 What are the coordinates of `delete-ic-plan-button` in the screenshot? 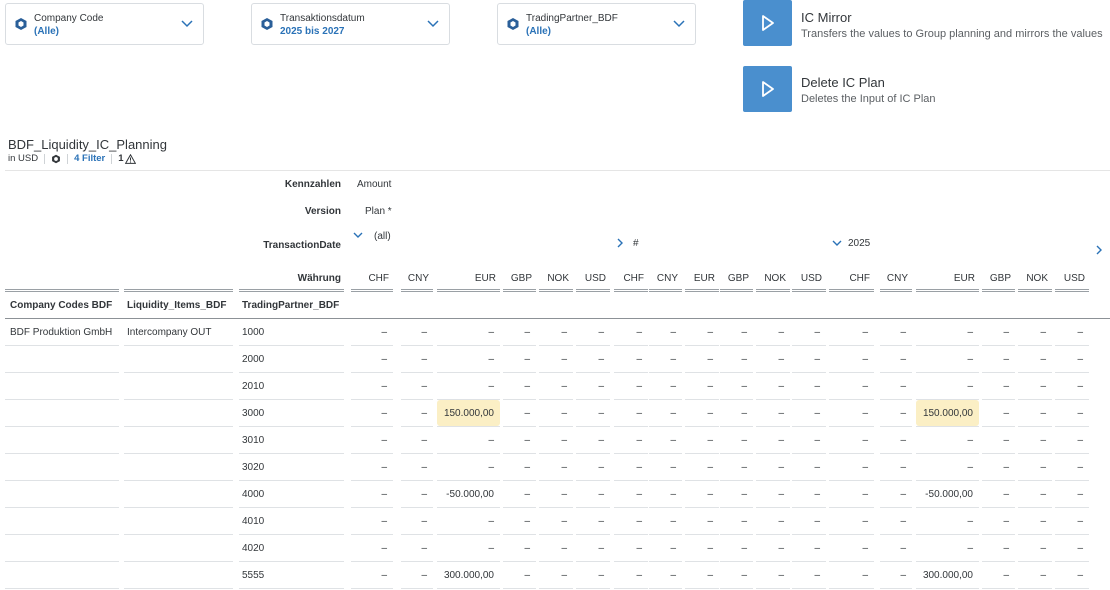 It's located at (767, 89).